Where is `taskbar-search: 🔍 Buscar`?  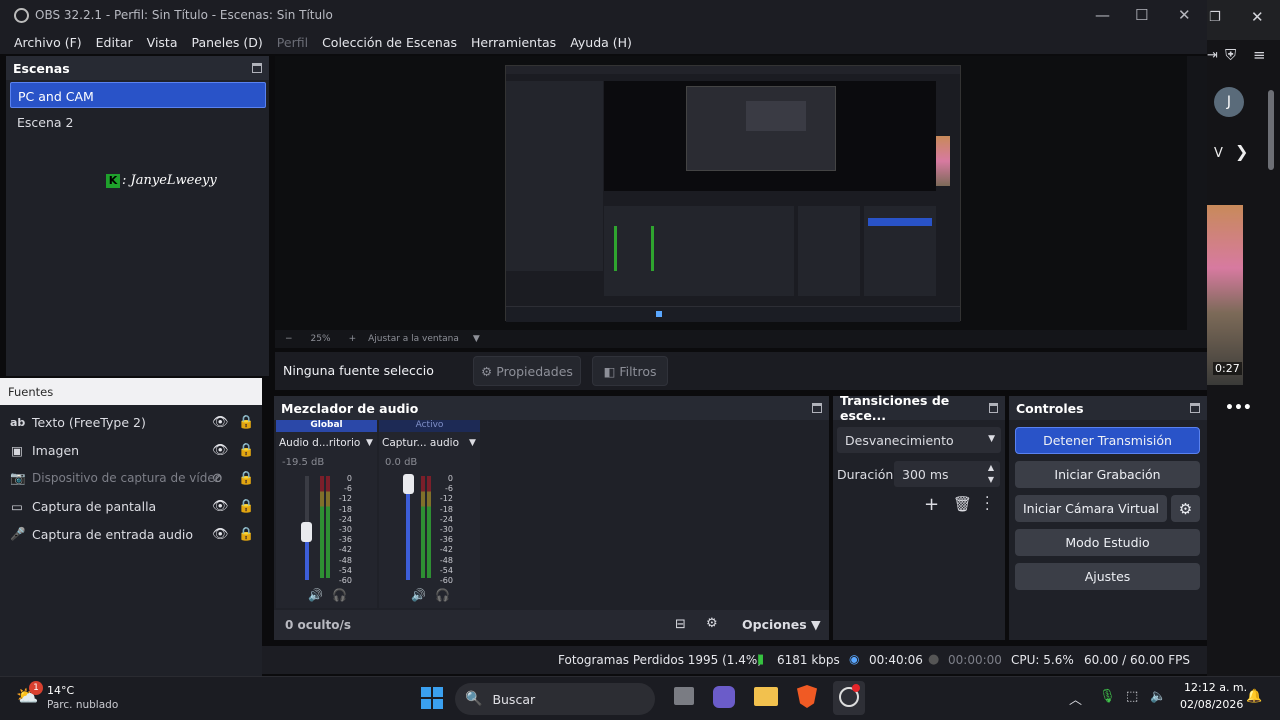
taskbar-search: 🔍 Buscar is located at coordinates (555, 699).